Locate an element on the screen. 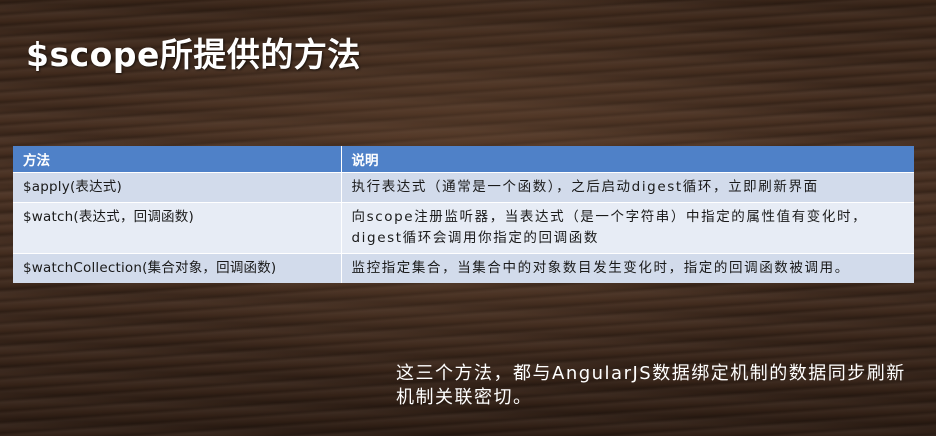 This screenshot has width=936, height=436. description-cell: 监控指定集合，当集合中的对象数目发生变化时，指定的回调函数被调用。 is located at coordinates (627, 268).